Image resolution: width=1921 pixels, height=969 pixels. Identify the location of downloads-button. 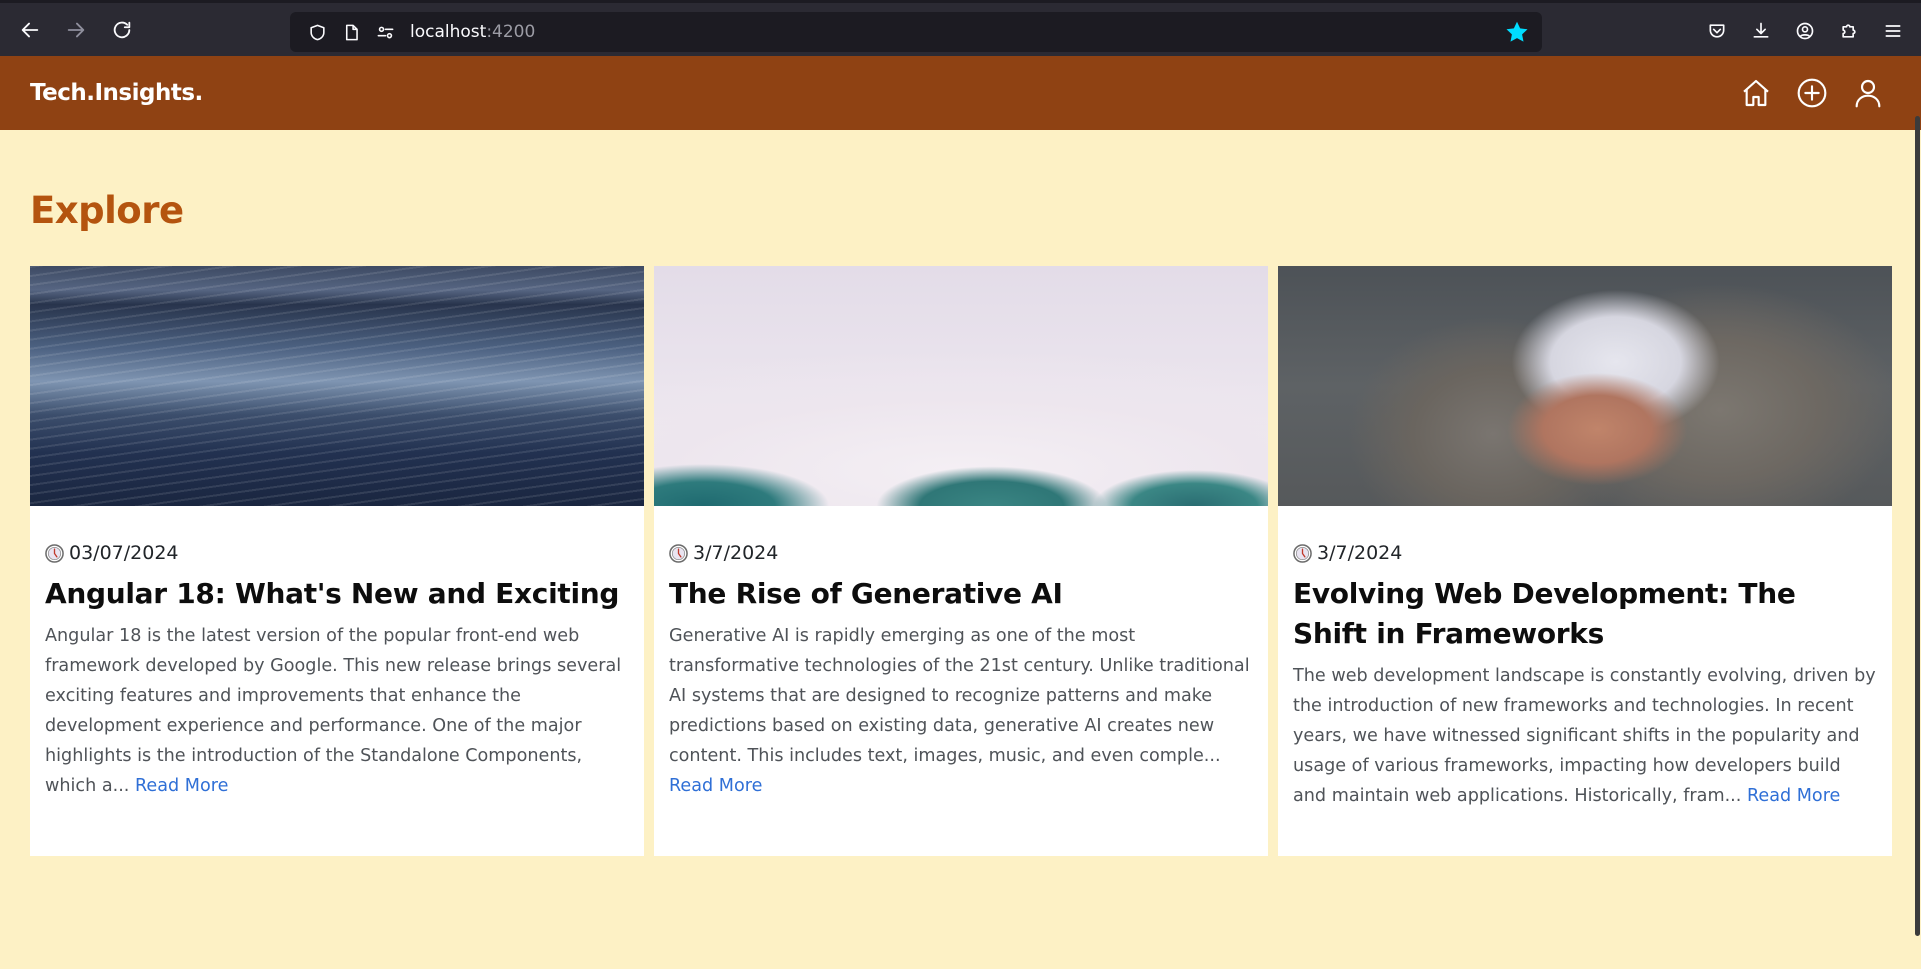
(1761, 31).